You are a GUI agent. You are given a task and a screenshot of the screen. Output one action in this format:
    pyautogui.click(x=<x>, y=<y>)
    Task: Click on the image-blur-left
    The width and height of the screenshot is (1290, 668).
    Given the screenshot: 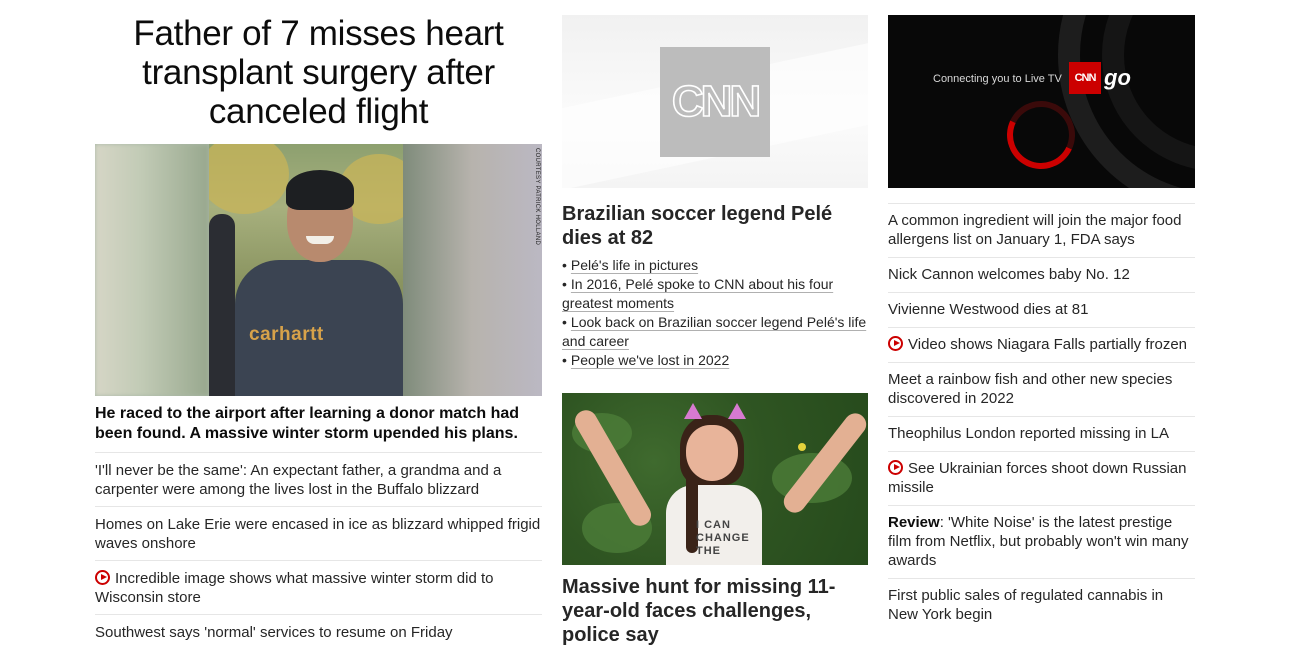 What is the action you would take?
    pyautogui.click(x=152, y=270)
    